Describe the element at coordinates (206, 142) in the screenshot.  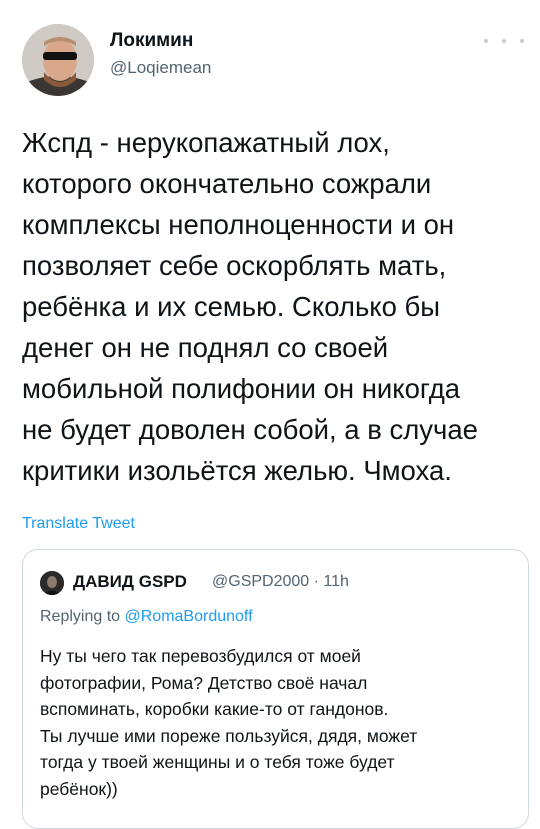
I see `tweet-text-line: Жспд - нерукопажатный лох,` at that location.